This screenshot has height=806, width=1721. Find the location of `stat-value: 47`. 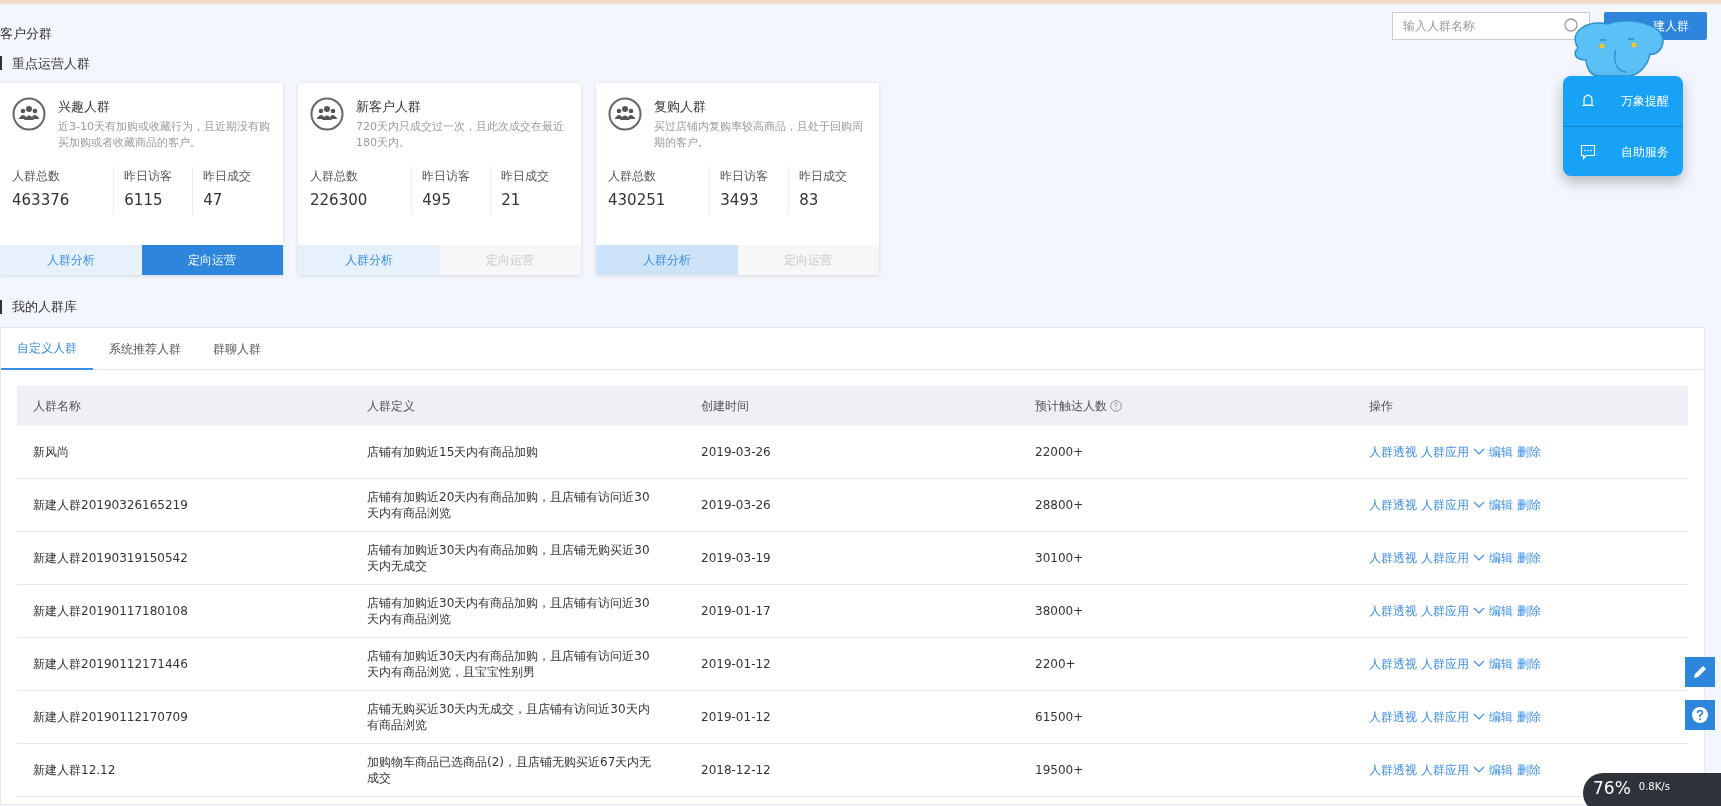

stat-value: 47 is located at coordinates (213, 200).